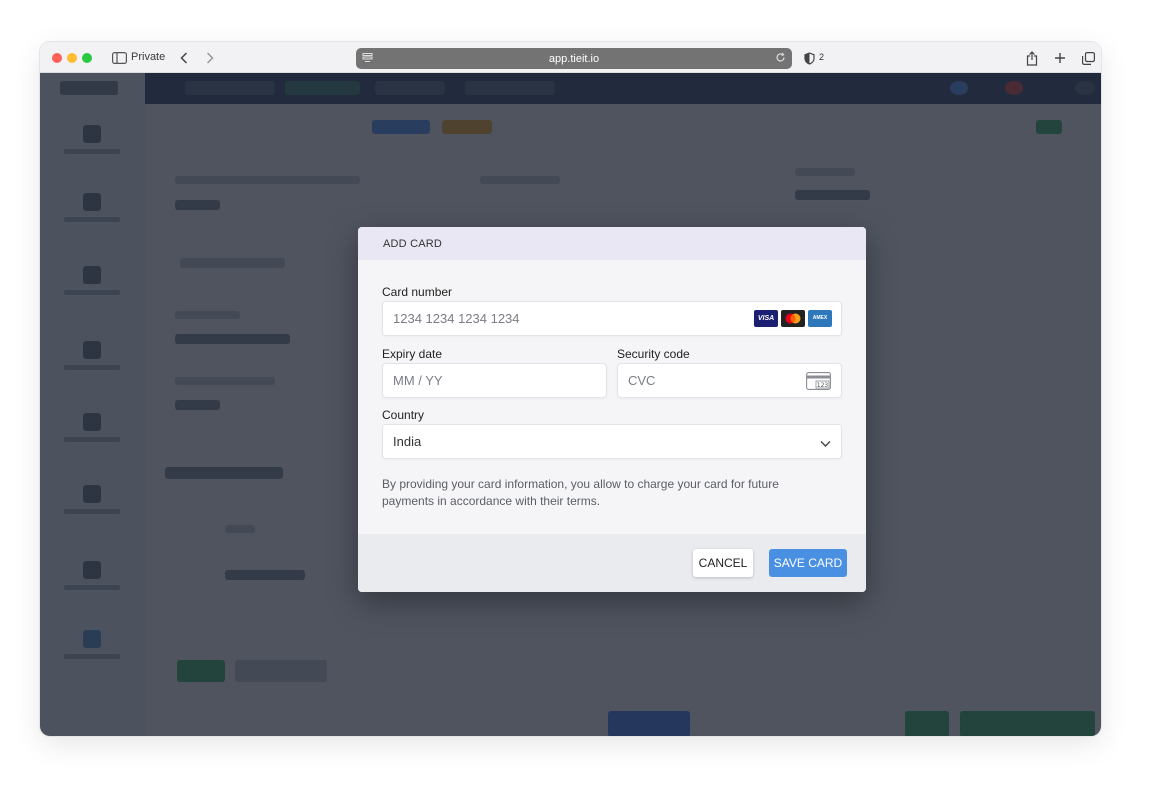 This screenshot has width=1150, height=800. What do you see at coordinates (717, 380) in the screenshot?
I see `security-code-input` at bounding box center [717, 380].